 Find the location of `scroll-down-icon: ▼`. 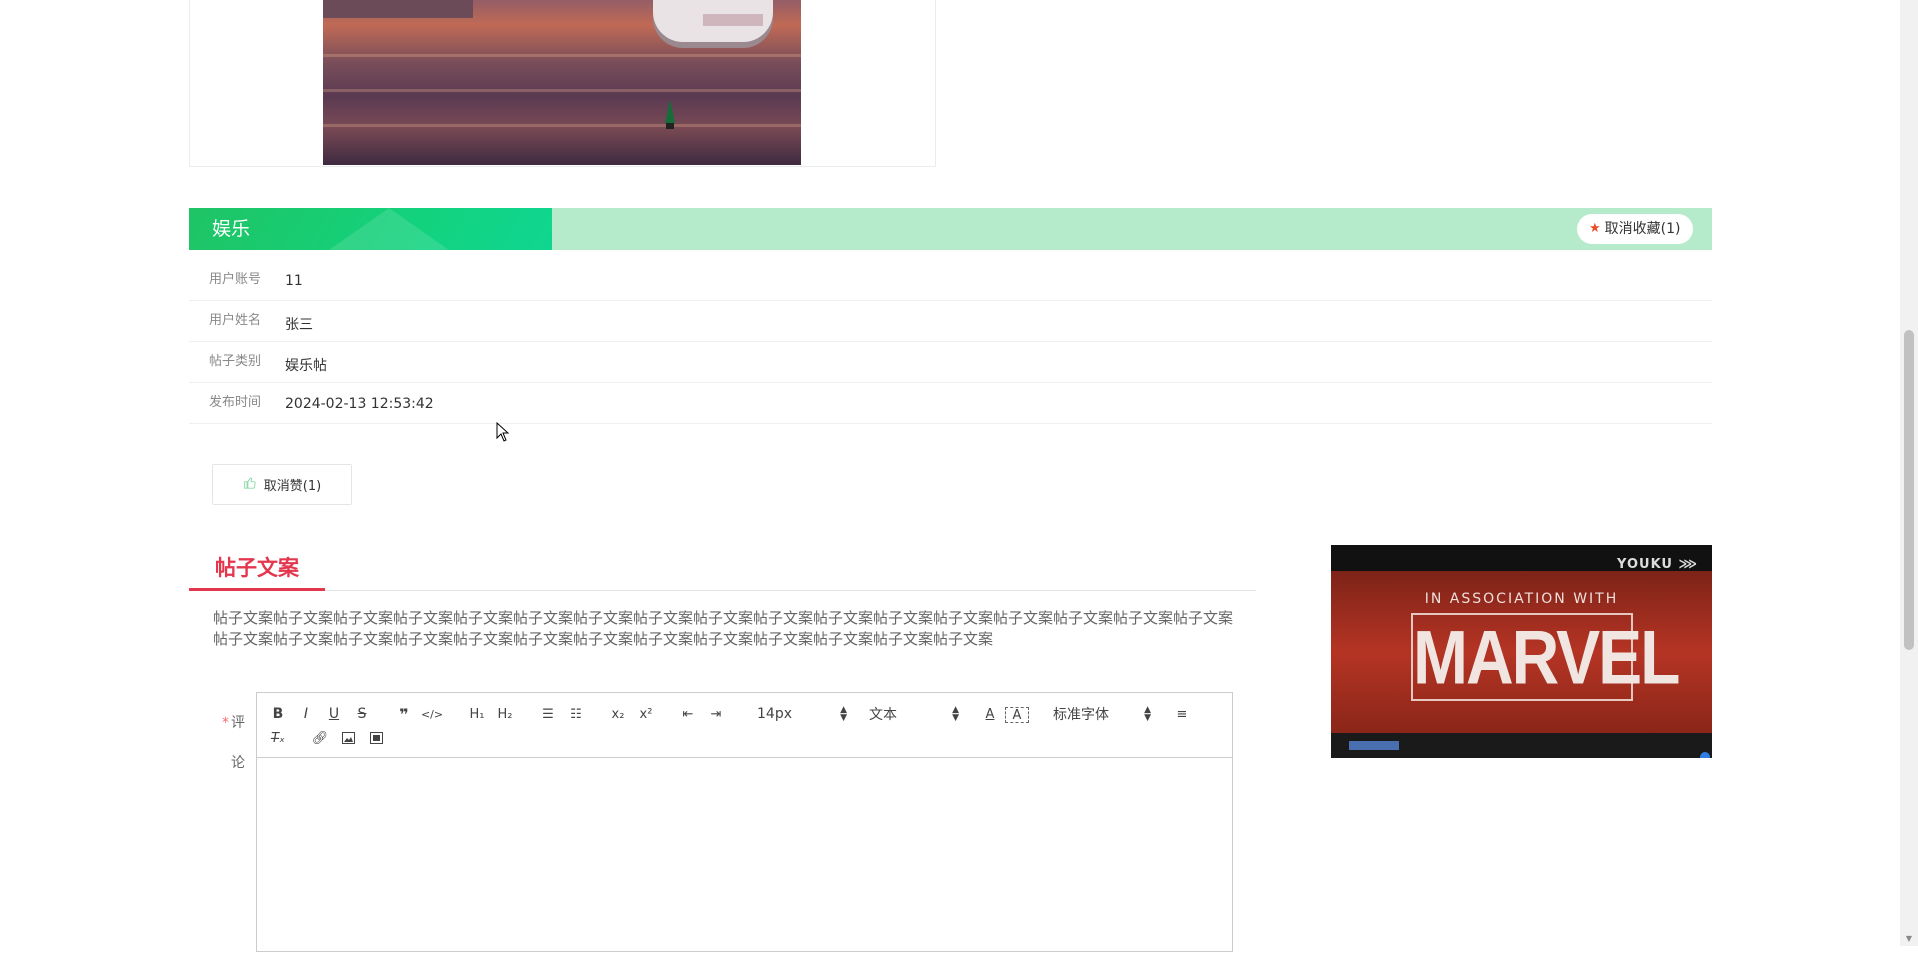

scroll-down-icon: ▼ is located at coordinates (1909, 939).